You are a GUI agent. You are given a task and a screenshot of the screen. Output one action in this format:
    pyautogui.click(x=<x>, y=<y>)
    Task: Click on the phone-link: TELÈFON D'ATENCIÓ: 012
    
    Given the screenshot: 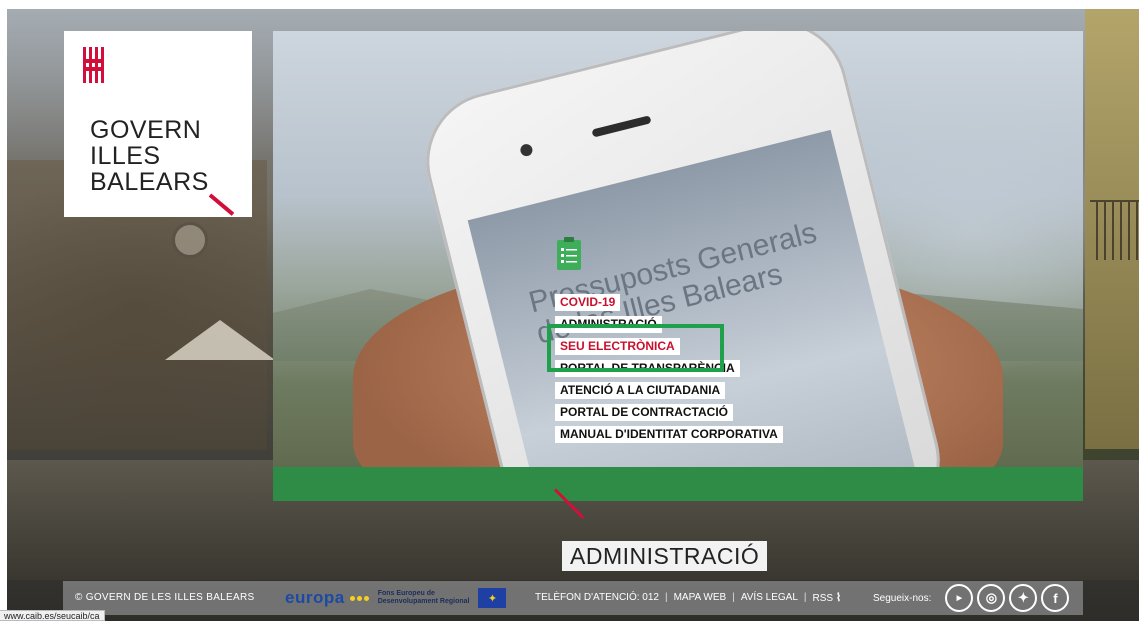 What is the action you would take?
    pyautogui.click(x=597, y=598)
    